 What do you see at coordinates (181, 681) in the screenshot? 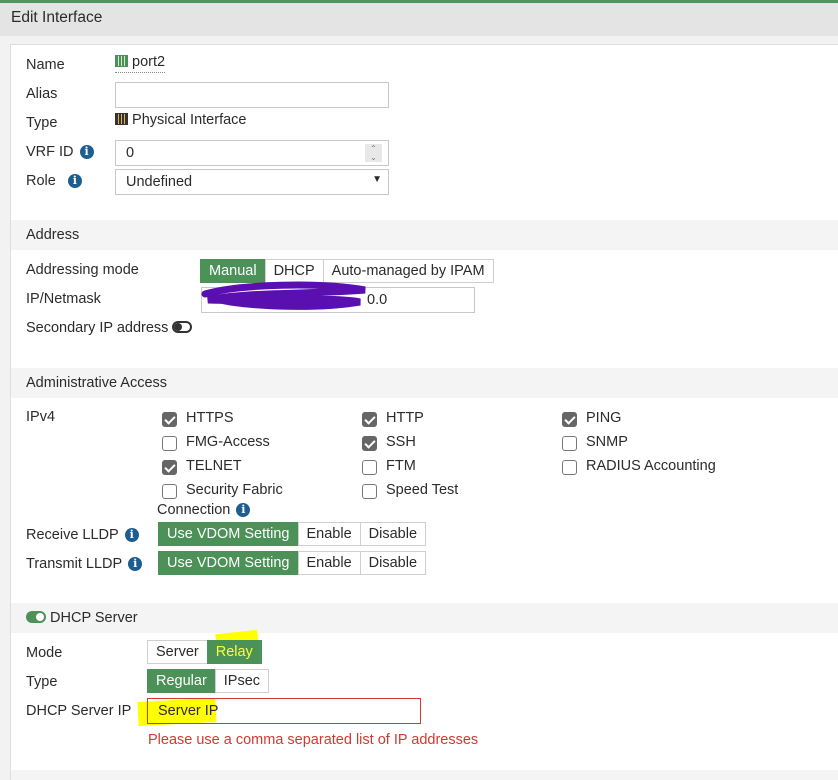
I see `type-regular: Regular` at bounding box center [181, 681].